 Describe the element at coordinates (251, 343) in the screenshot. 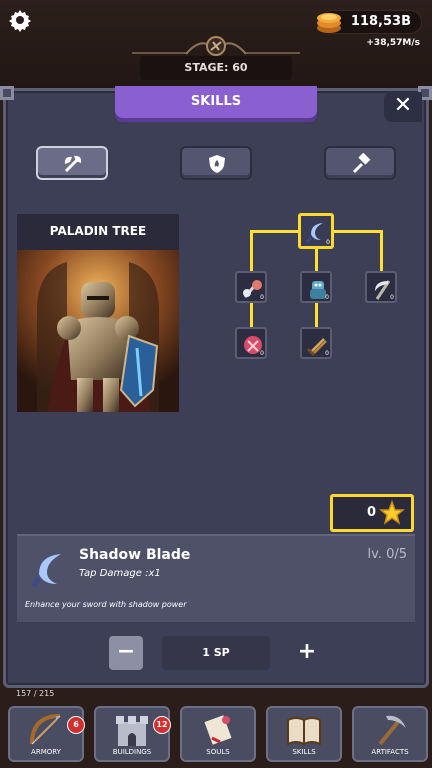

I see `skill-node-rage: 0` at that location.